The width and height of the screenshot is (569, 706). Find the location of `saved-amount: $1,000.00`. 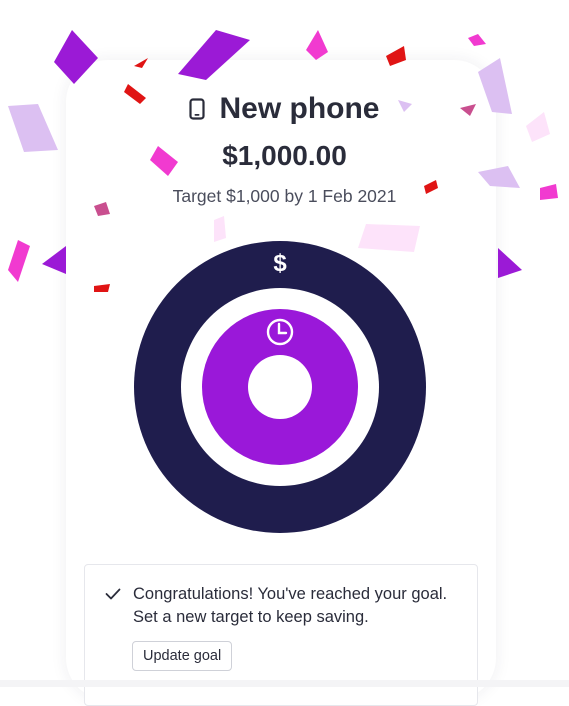

saved-amount: $1,000.00 is located at coordinates (284, 155).